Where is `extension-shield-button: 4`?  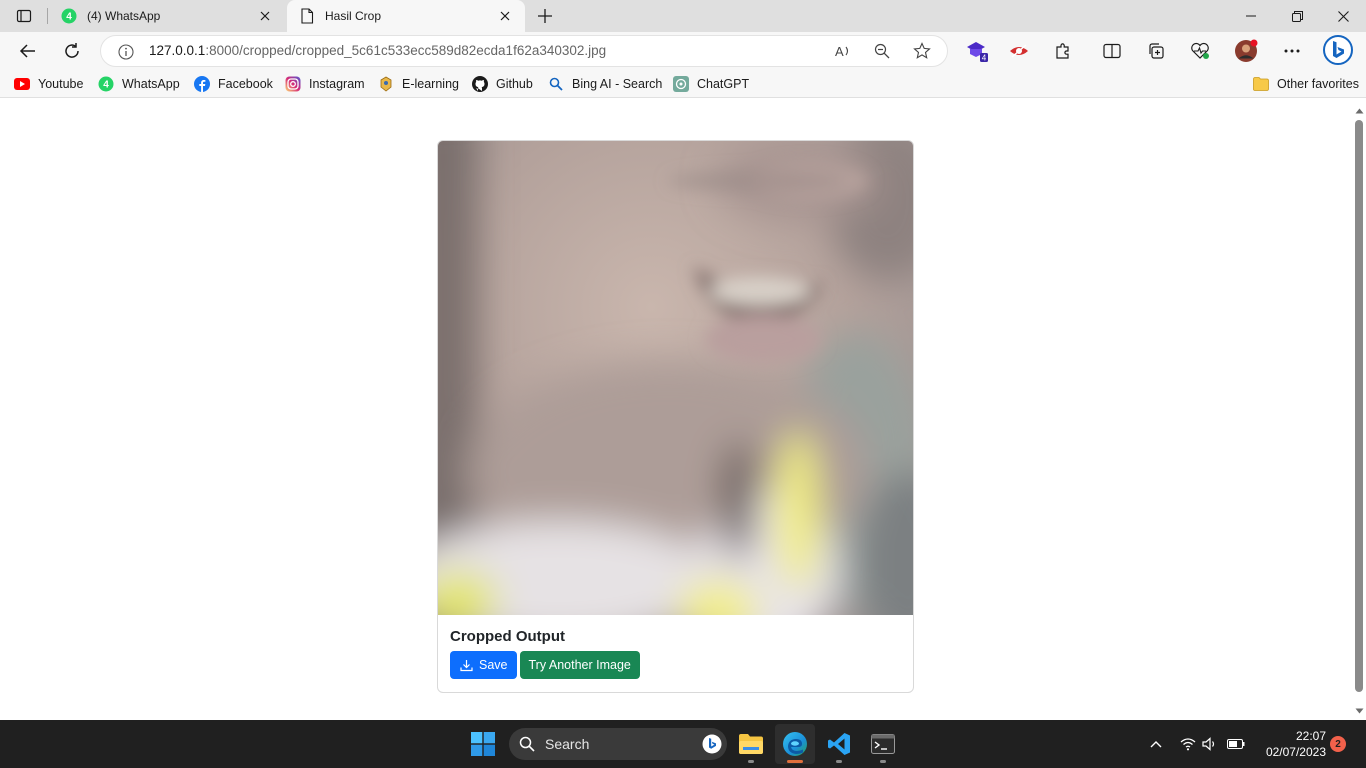 extension-shield-button: 4 is located at coordinates (976, 51).